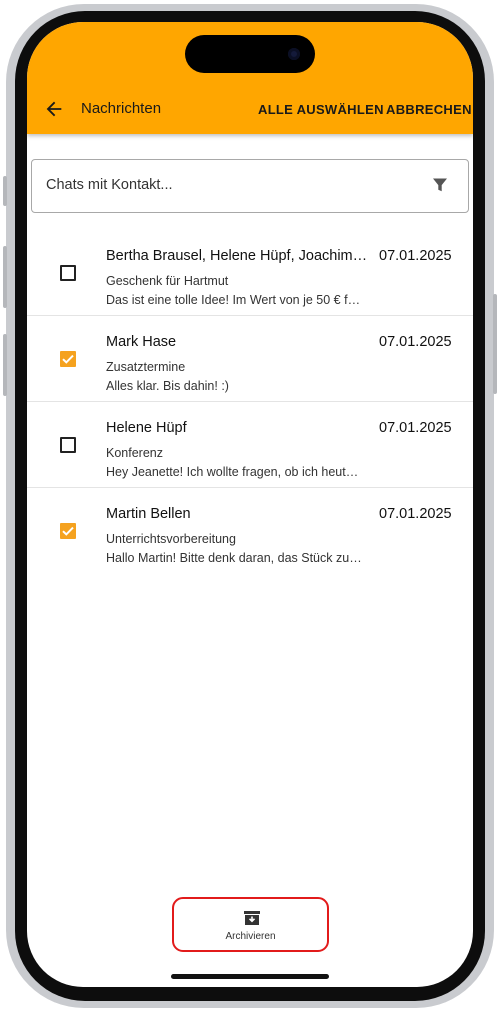 The image size is (500, 1012). I want to click on power-button, so click(495, 344).